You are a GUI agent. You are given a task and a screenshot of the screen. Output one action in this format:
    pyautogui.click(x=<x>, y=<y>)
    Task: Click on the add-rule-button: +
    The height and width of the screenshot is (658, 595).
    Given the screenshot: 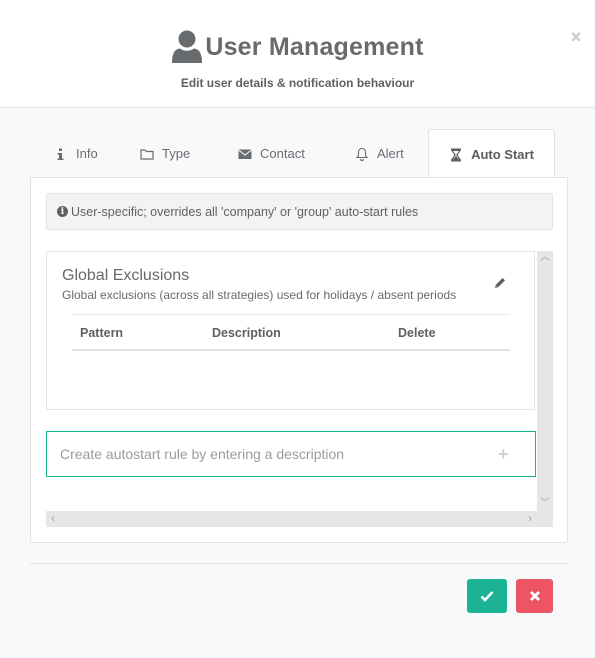 What is the action you would take?
    pyautogui.click(x=503, y=454)
    